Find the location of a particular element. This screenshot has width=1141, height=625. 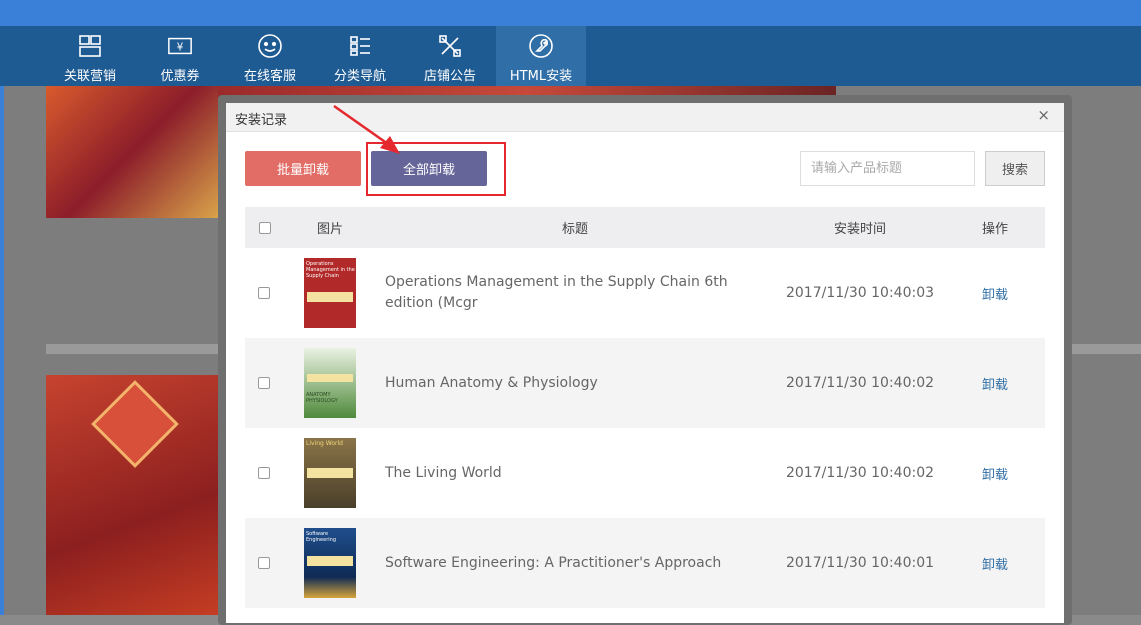

left-edge is located at coordinates (2, 320).